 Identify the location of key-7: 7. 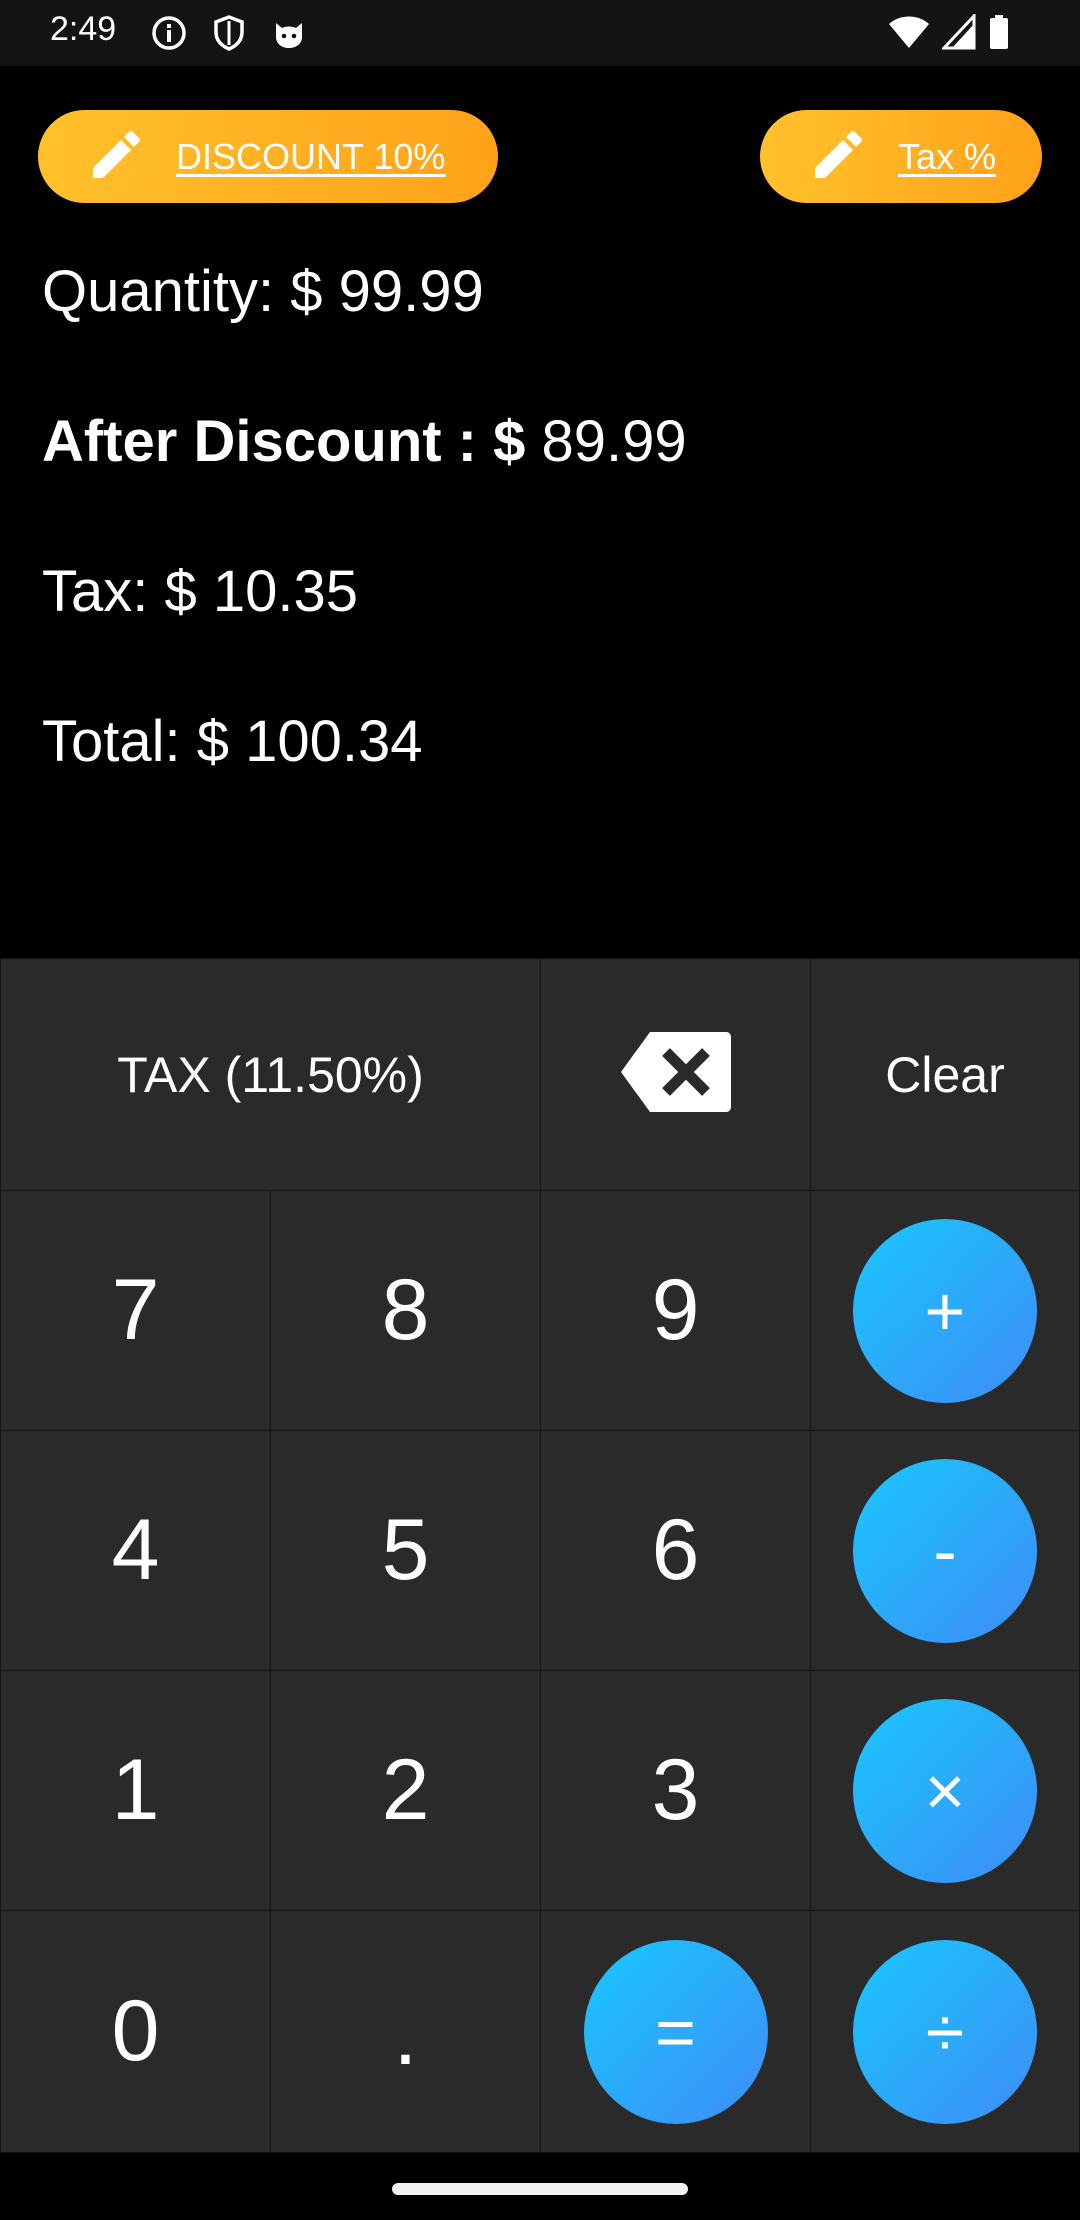
(135, 1310).